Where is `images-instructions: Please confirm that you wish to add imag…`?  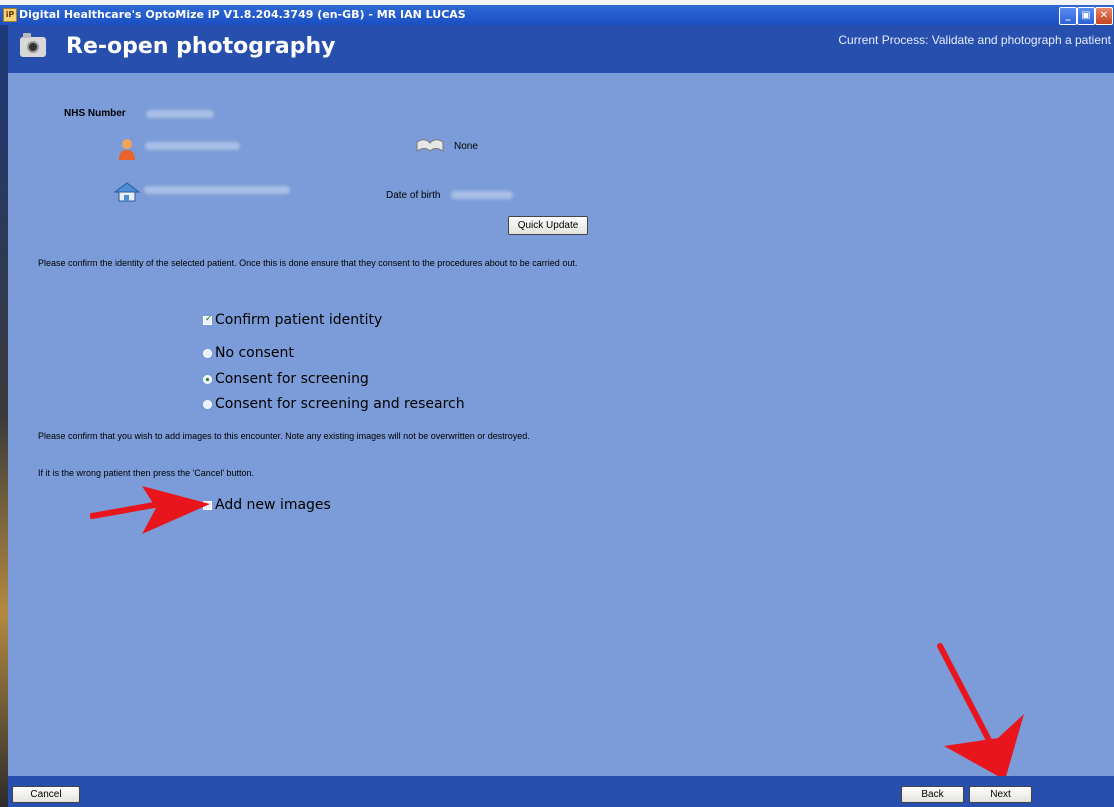
images-instructions: Please confirm that you wish to add imag… is located at coordinates (284, 436).